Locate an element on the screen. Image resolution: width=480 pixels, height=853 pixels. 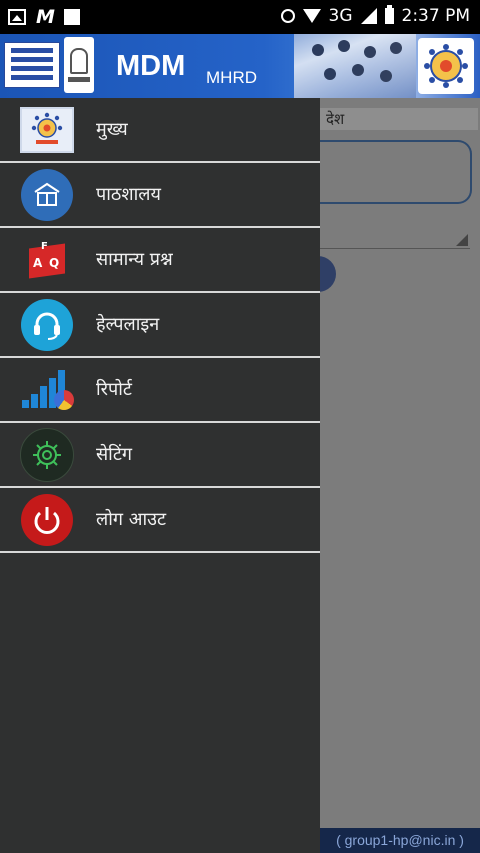
app-title: MDM is located at coordinates (151, 66).